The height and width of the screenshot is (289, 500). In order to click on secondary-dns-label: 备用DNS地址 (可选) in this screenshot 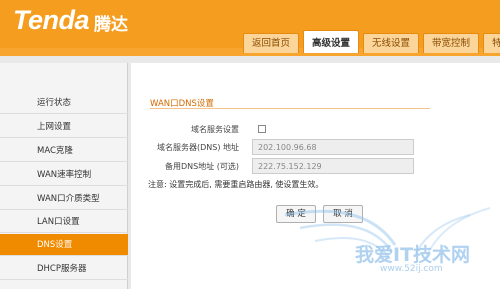, I will do `click(201, 166)`.